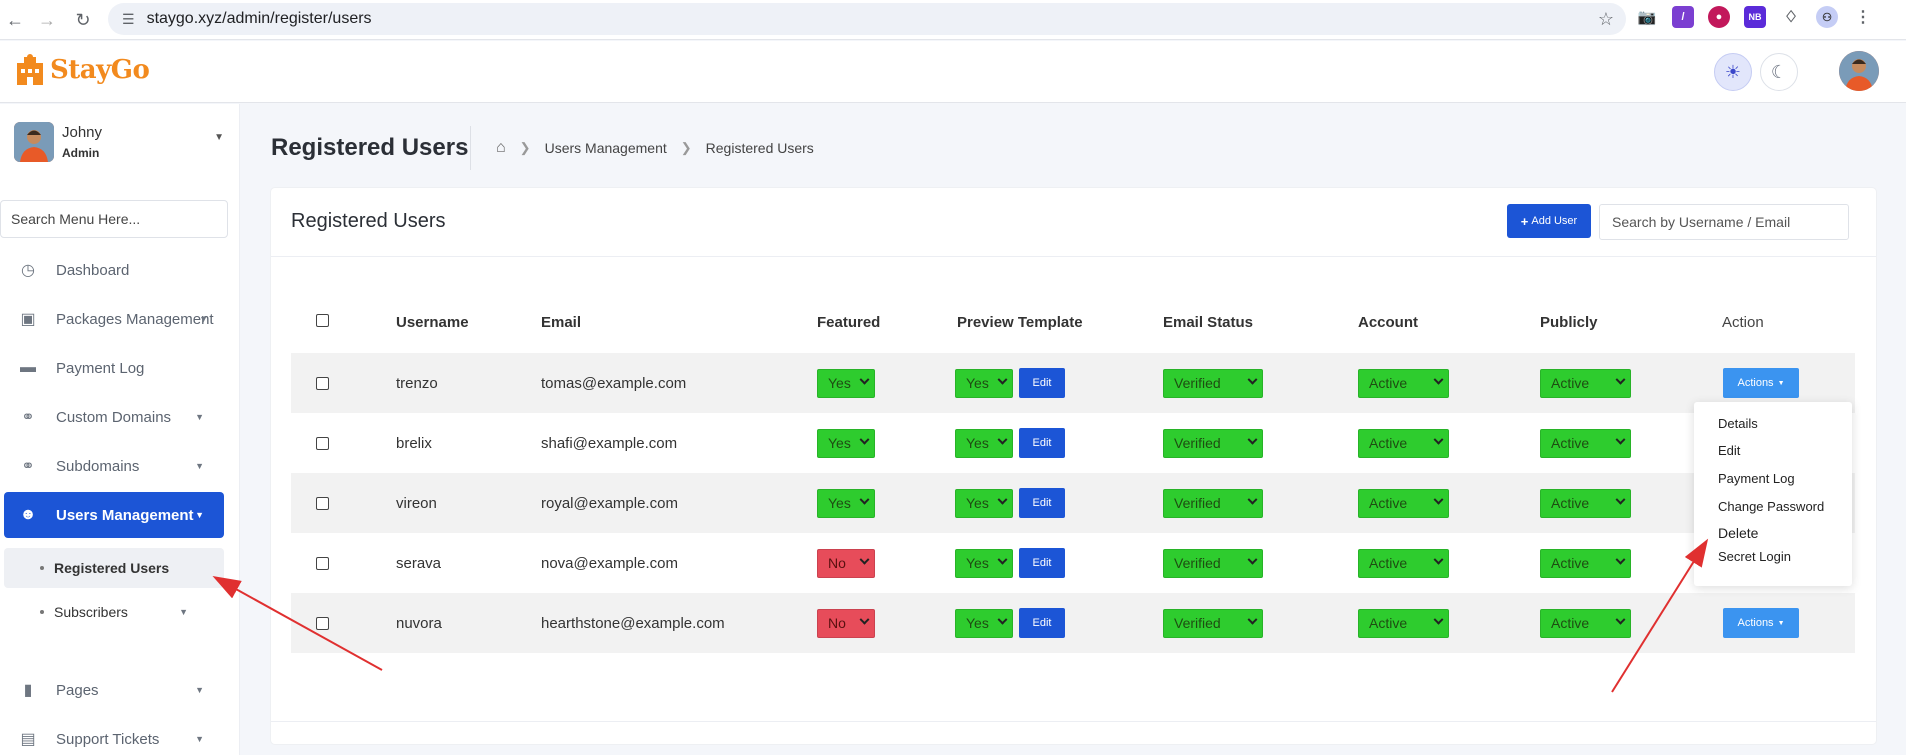 The image size is (1906, 755). What do you see at coordinates (1724, 222) in the screenshot?
I see `user-search-input` at bounding box center [1724, 222].